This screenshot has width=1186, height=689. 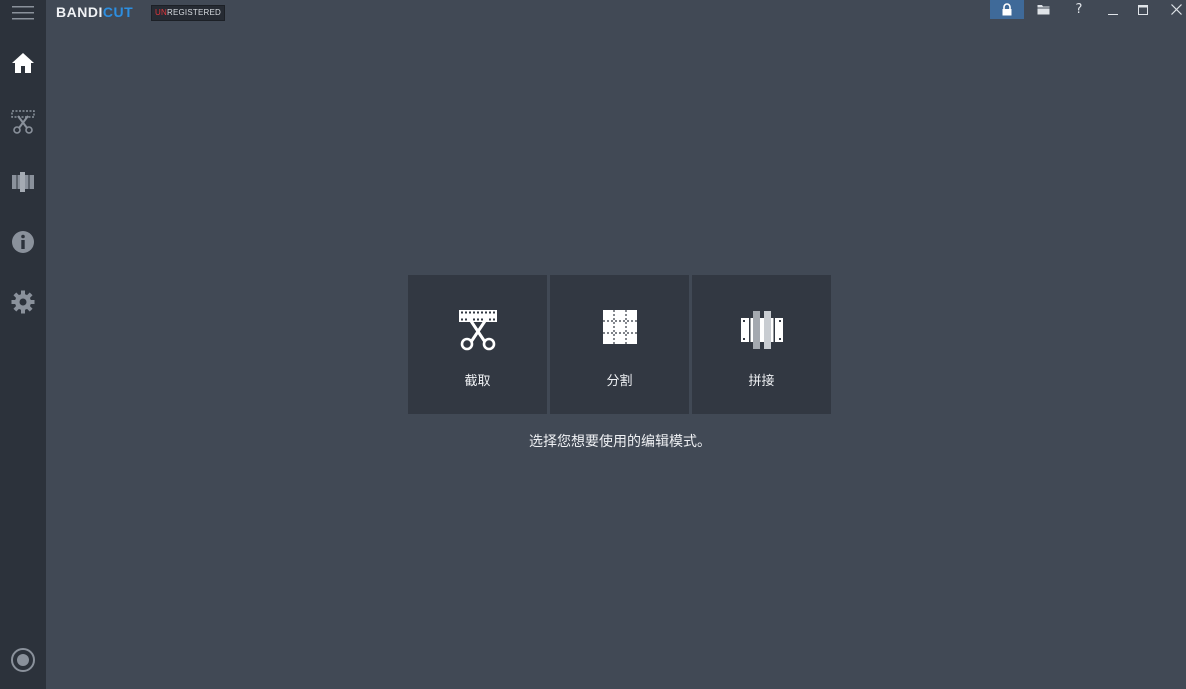 I want to click on close-button, so click(x=1172, y=9).